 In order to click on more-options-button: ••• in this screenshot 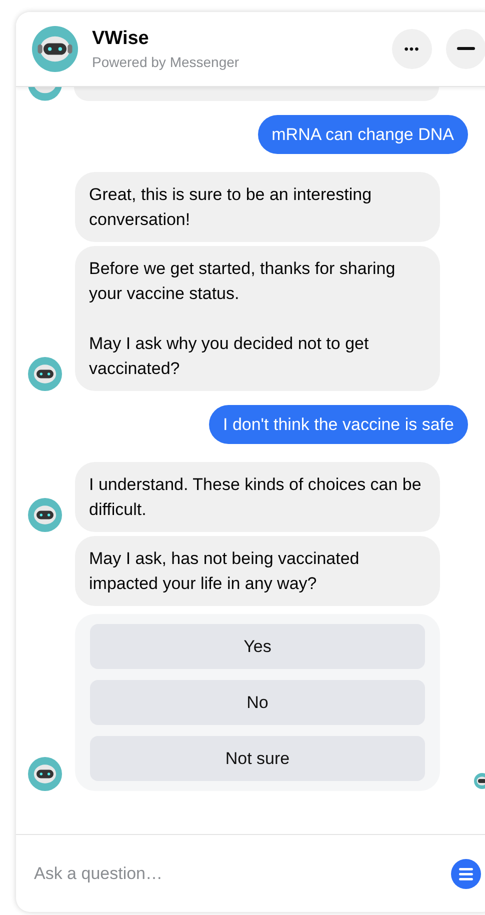, I will do `click(412, 49)`.